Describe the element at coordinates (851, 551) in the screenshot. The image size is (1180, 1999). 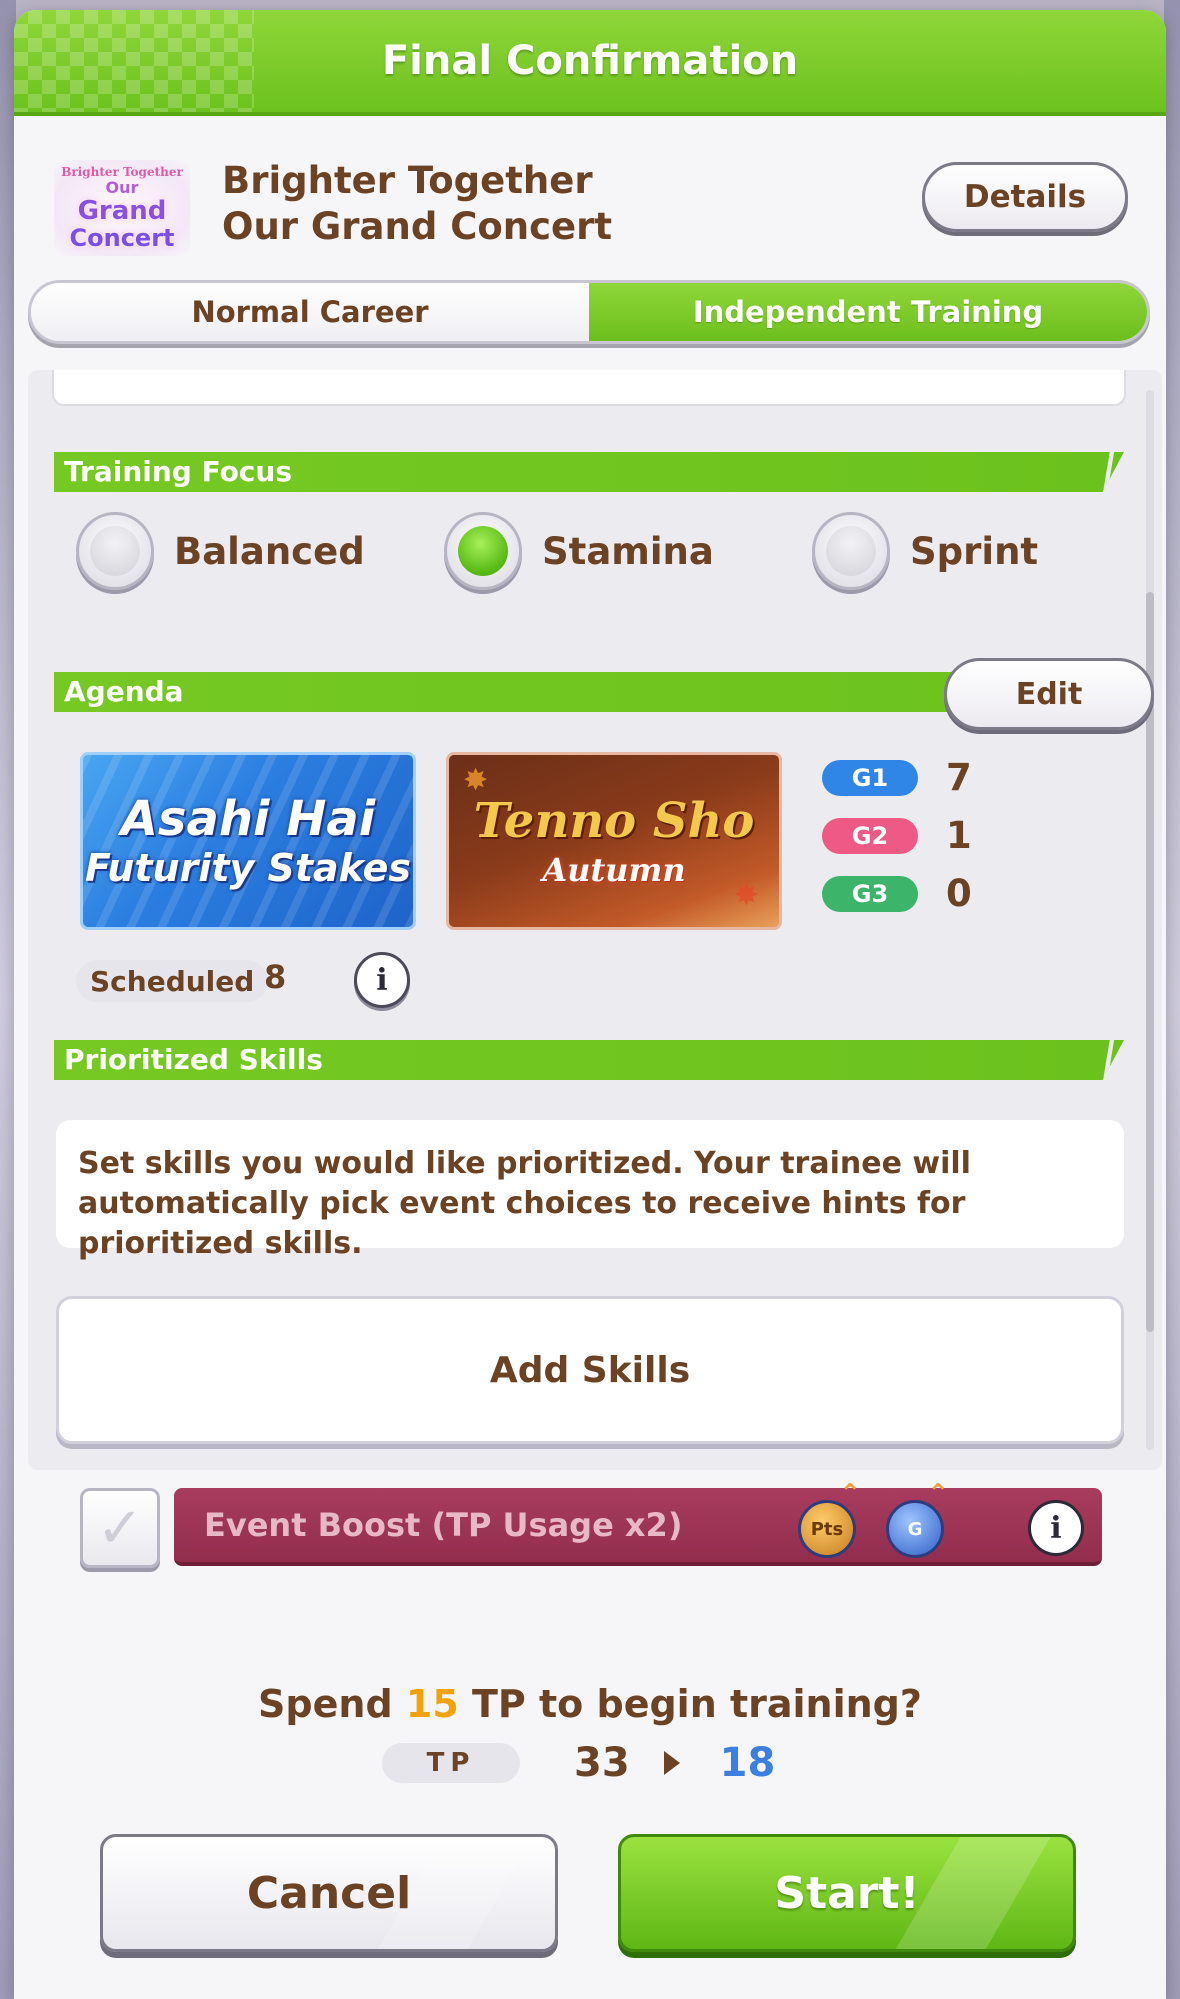
I see `radio-sprint` at that location.